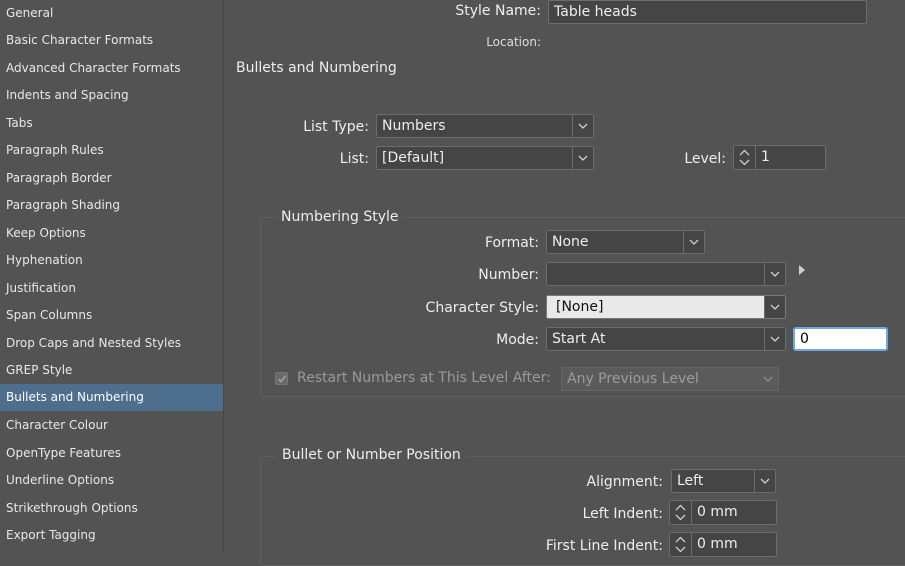 Image resolution: width=905 pixels, height=566 pixels. I want to click on sidebar-item-paragraph-rules: Paragraph Rules, so click(111, 150).